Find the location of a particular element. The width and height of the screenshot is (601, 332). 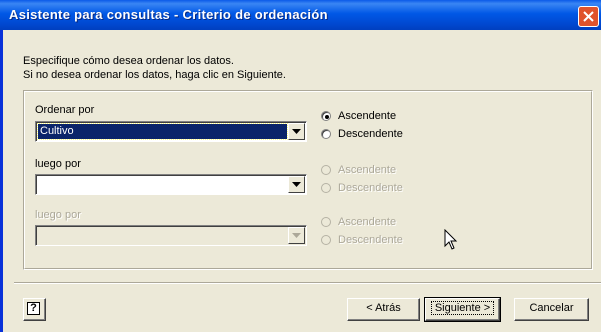

sort-by-field-value: Cultivo is located at coordinates (162, 131).